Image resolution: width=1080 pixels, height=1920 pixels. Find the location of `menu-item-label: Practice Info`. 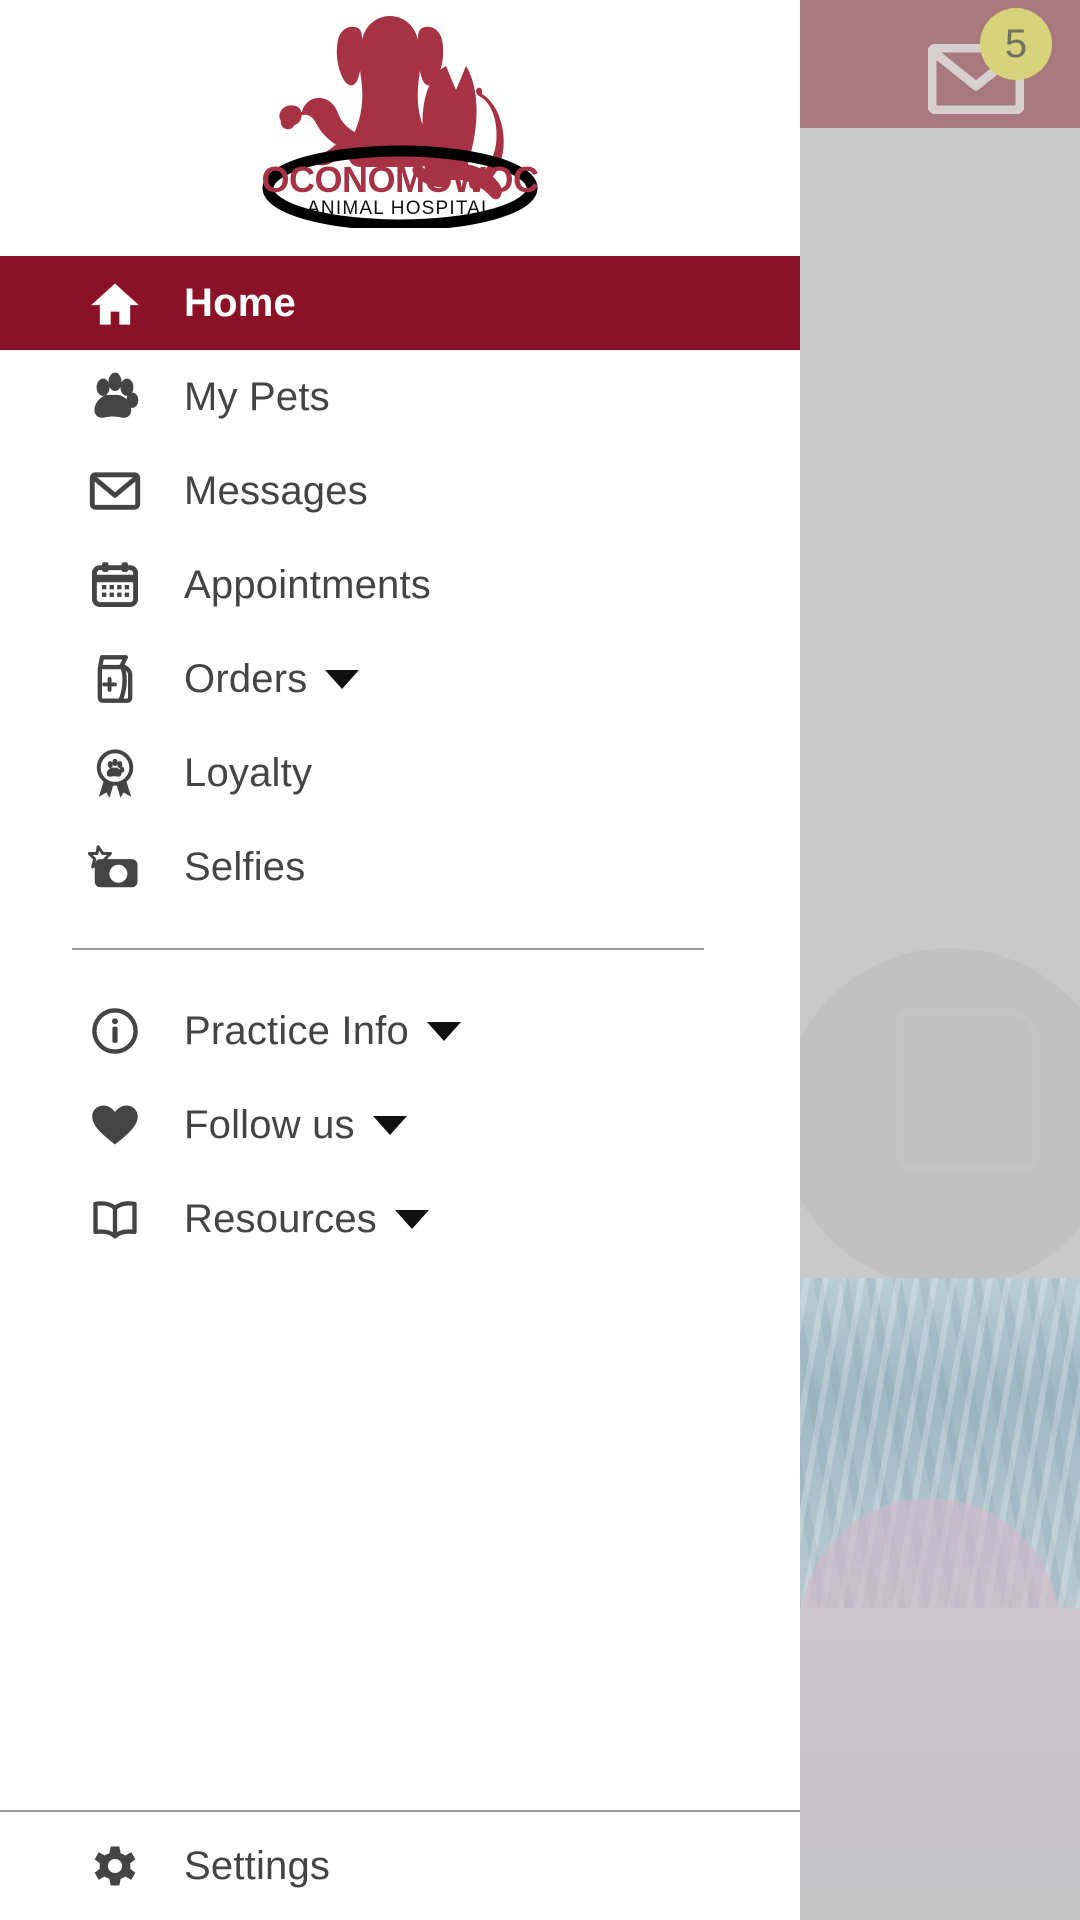

menu-item-label: Practice Info is located at coordinates (296, 1030).